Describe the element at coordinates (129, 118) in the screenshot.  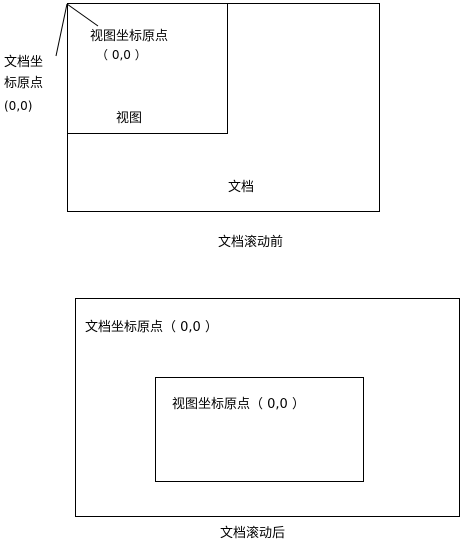
I see `view-label: 视图` at that location.